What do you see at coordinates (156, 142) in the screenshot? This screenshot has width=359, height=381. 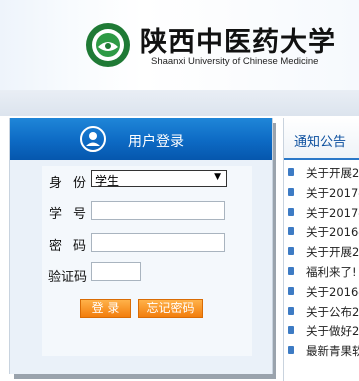 I see `login-title: 用户登录` at bounding box center [156, 142].